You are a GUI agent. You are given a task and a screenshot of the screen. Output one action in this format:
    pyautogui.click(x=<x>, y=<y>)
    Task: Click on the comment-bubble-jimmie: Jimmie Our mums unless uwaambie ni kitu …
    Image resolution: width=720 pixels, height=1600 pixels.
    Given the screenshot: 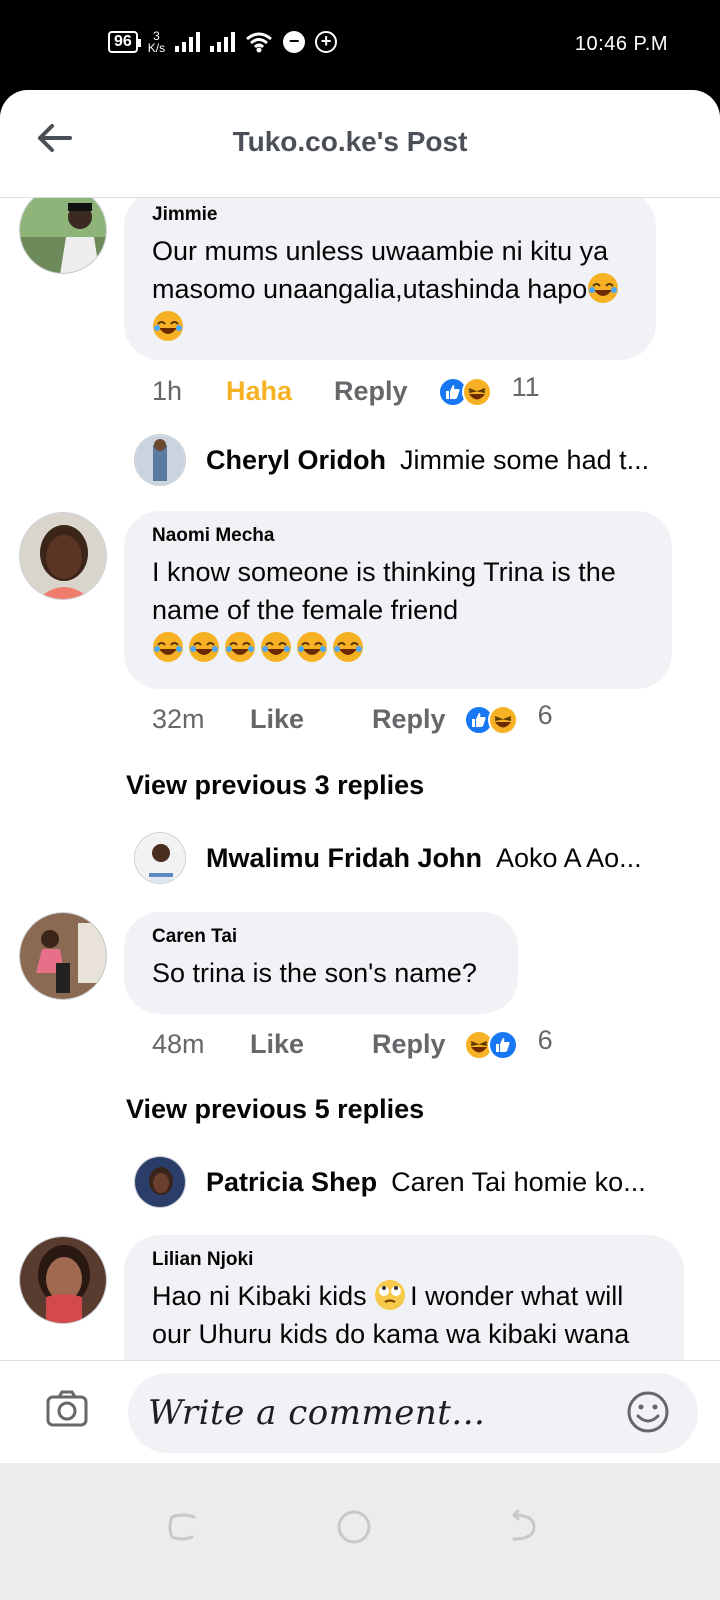 What is the action you would take?
    pyautogui.click(x=390, y=275)
    